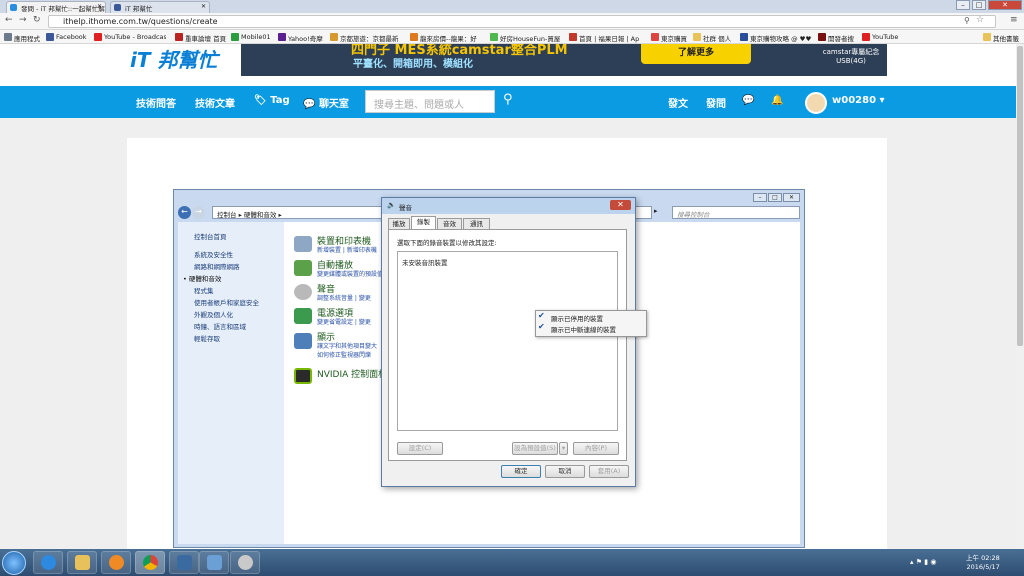 This screenshot has width=1024, height=576. Describe the element at coordinates (858, 100) in the screenshot. I see `user-menu: w00280 ▾` at that location.